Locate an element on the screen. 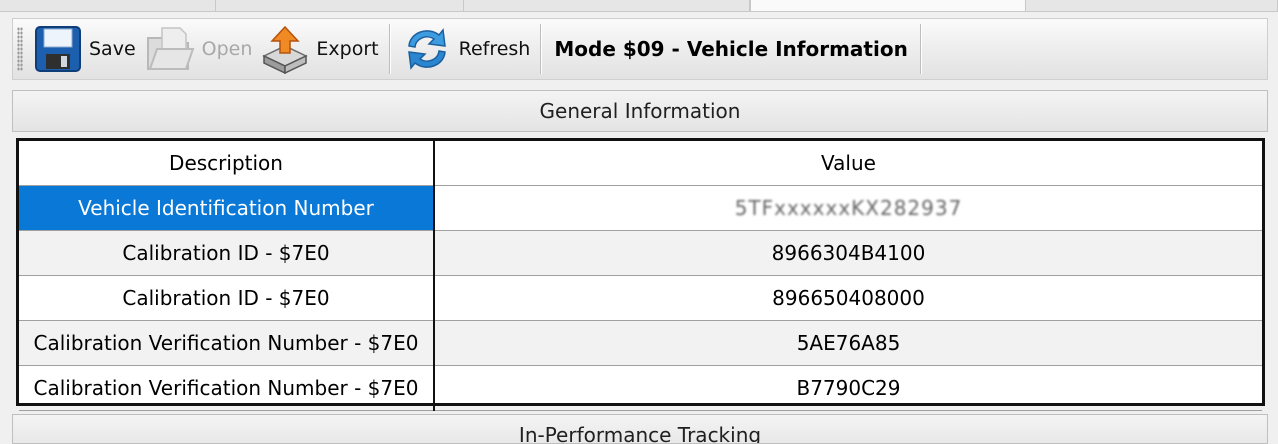  table-row: Calibration ID - $7E0 8966304B4100 is located at coordinates (640, 253).